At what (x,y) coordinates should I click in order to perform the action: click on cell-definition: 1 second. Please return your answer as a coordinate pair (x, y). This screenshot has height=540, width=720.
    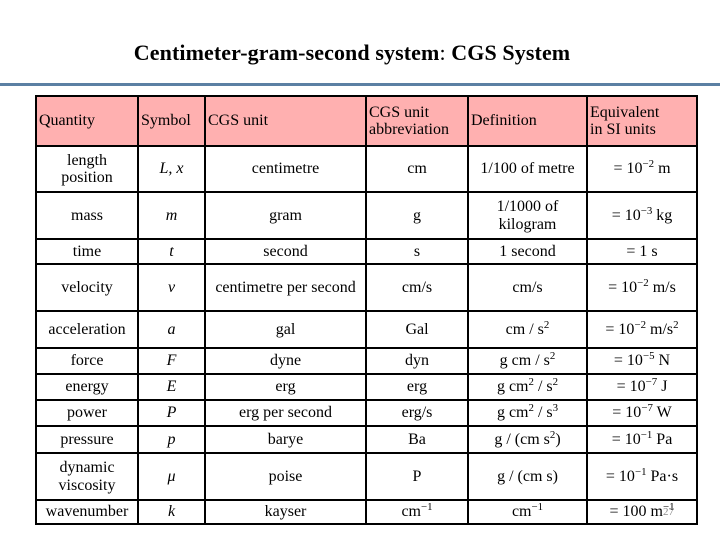
    Looking at the image, I should click on (527, 251).